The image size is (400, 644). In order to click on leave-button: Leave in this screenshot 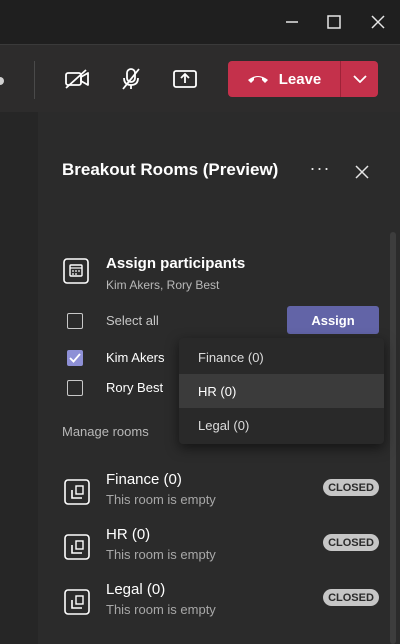, I will do `click(303, 79)`.